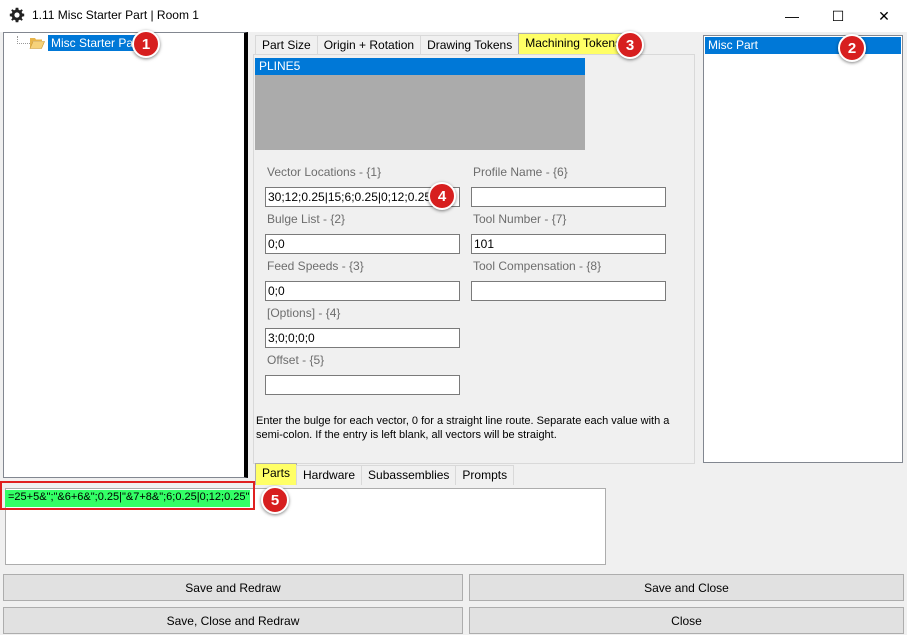 The height and width of the screenshot is (635, 907). Describe the element at coordinates (568, 197) in the screenshot. I see `profile-name-field` at that location.